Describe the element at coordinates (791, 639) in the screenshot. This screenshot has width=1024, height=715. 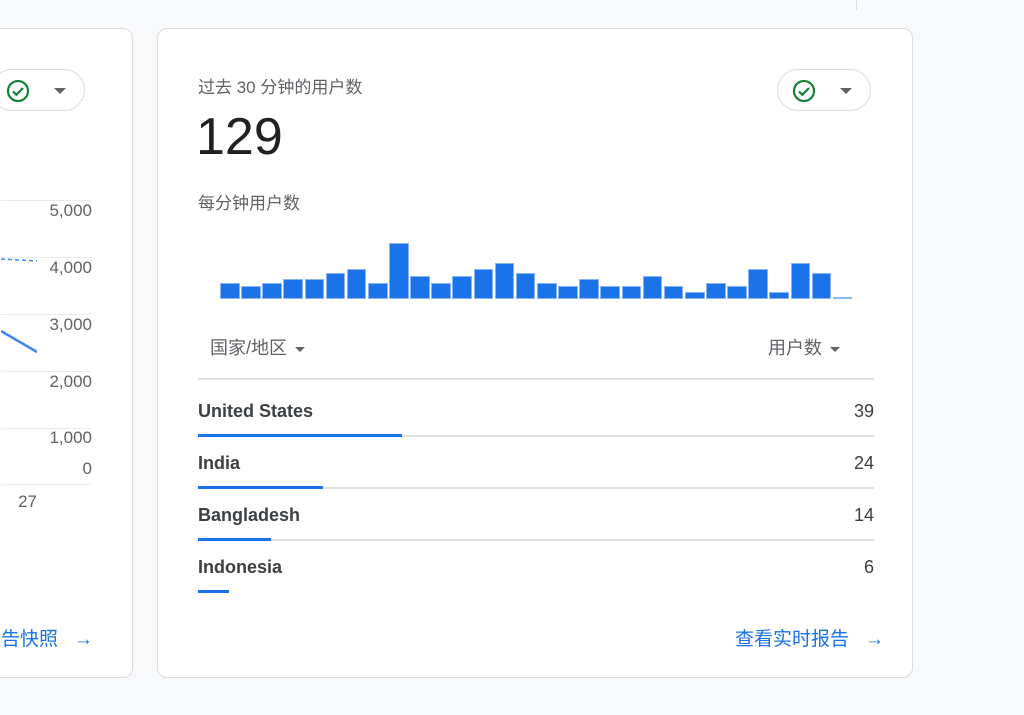
I see `view-realtime-report-label: 查看实时报告` at that location.